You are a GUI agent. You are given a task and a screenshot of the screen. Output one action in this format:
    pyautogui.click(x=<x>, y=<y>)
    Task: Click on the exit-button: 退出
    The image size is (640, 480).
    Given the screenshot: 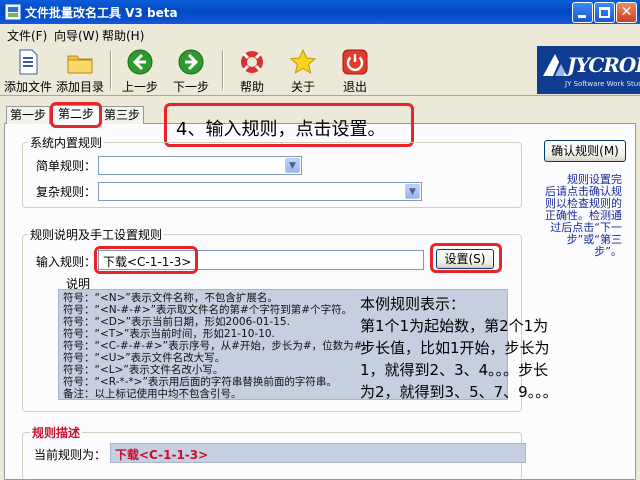 What is the action you would take?
    pyautogui.click(x=355, y=70)
    